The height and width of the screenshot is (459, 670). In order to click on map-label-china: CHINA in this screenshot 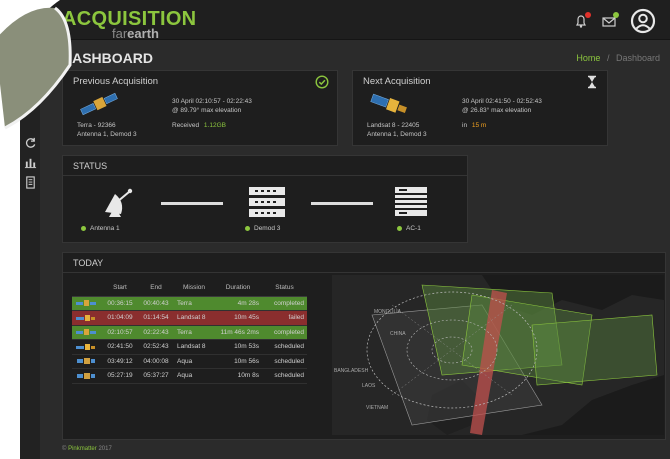, I will do `click(398, 334)`.